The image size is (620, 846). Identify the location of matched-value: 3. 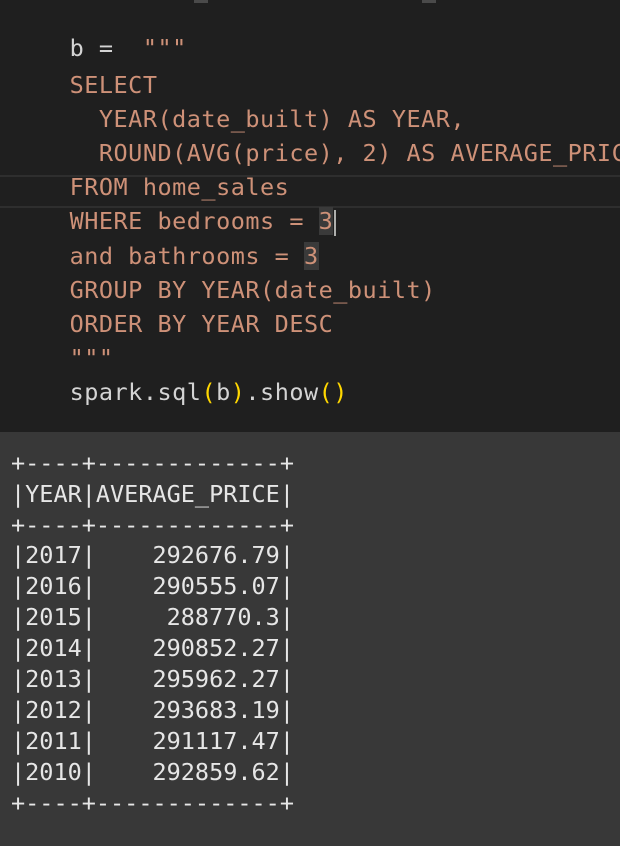
(326, 221).